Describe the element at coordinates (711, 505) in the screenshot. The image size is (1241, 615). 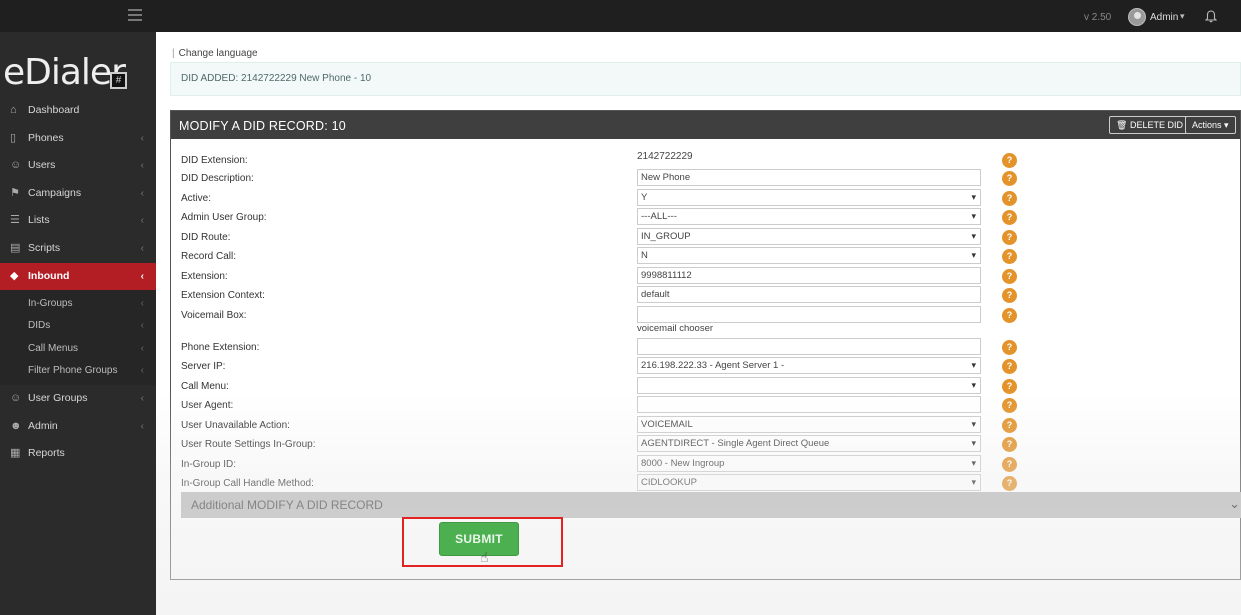
I see `additional-section-toggle: Additional MODIFY A DID RECORD ⌄` at that location.